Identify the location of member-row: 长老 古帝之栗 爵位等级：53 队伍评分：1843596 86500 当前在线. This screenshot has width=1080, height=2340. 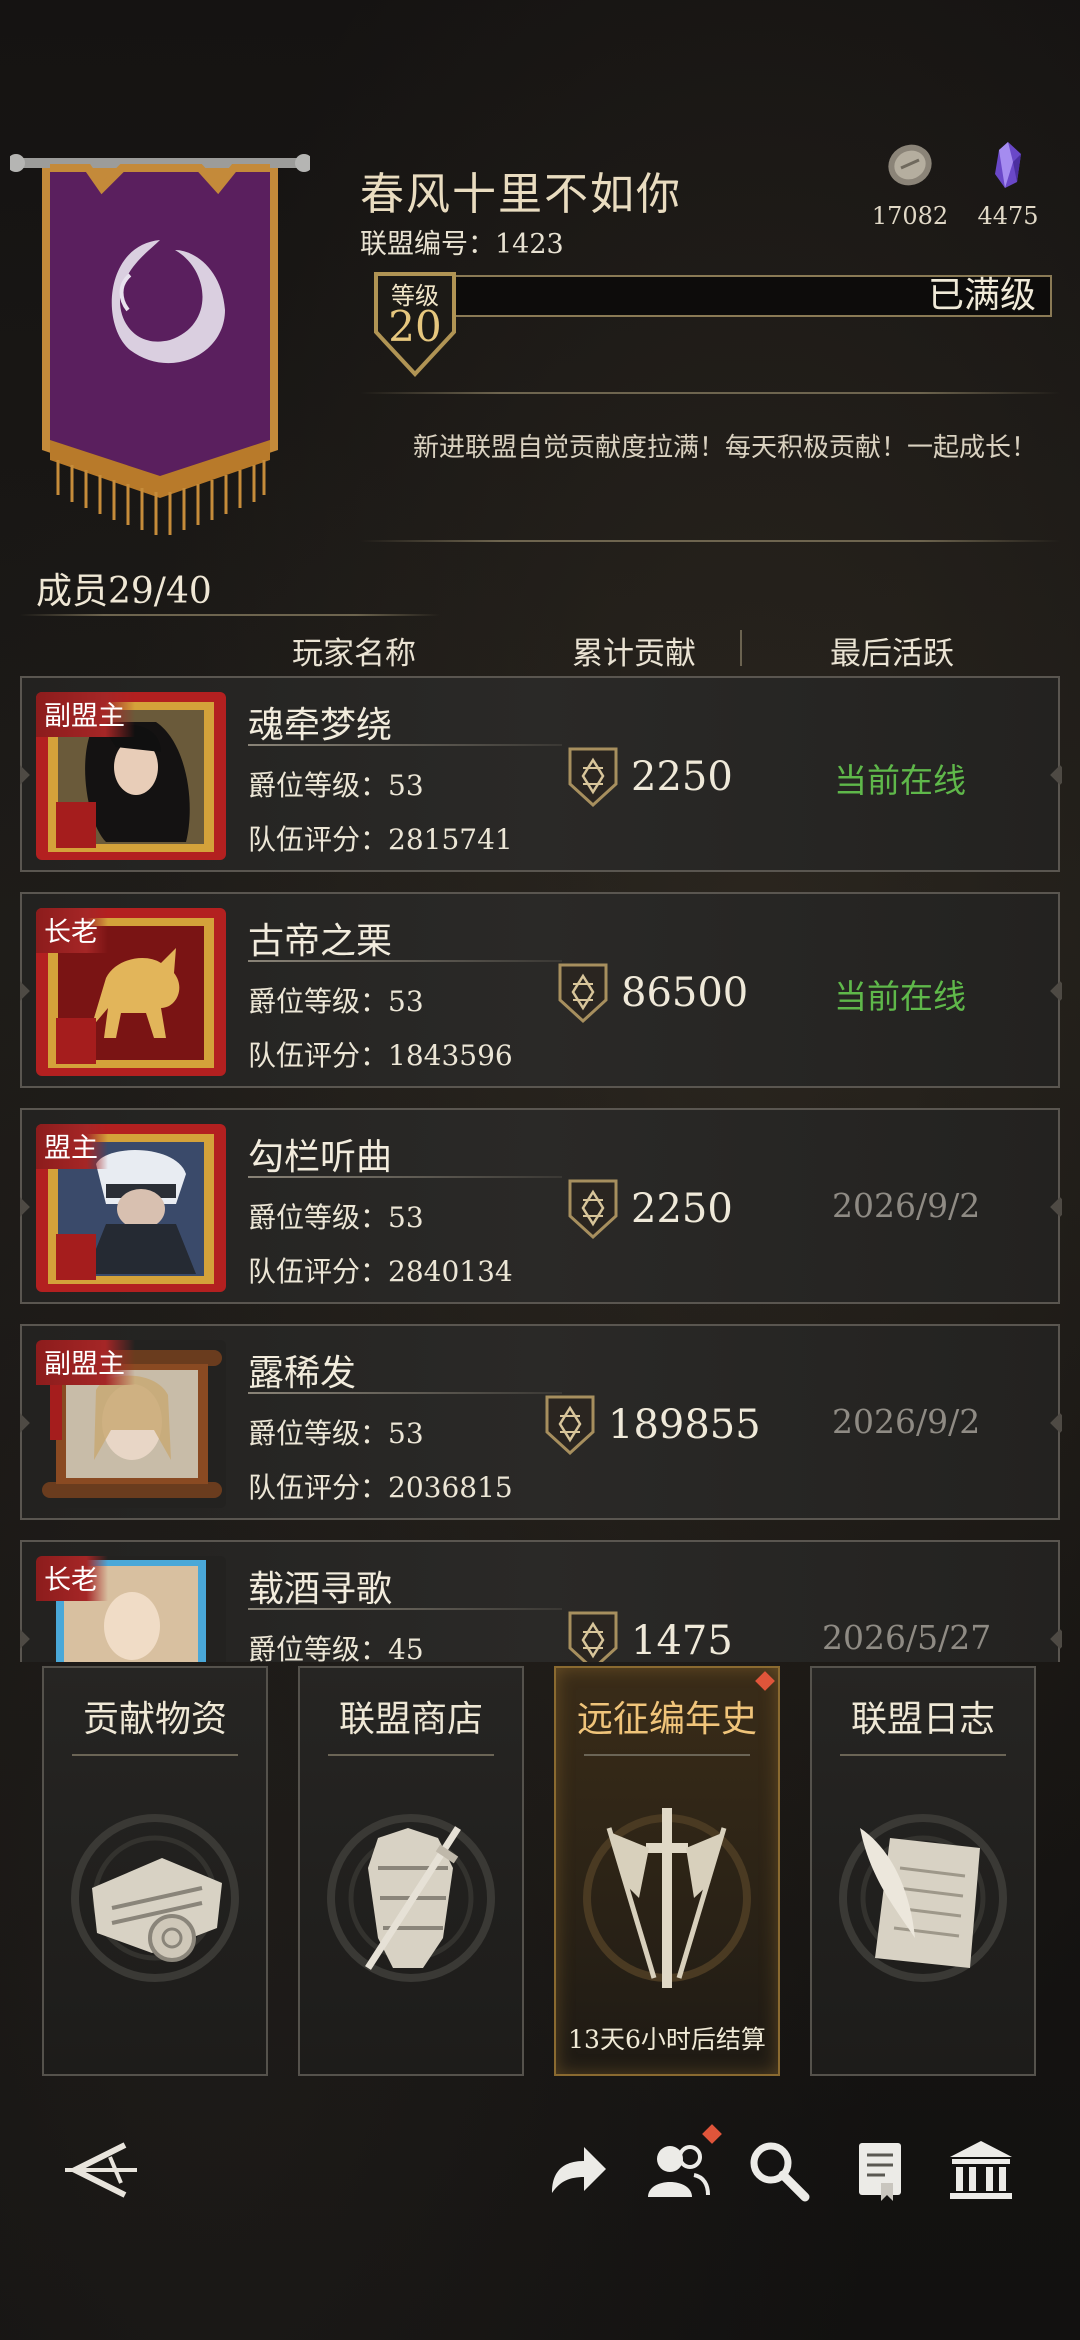
(540, 990).